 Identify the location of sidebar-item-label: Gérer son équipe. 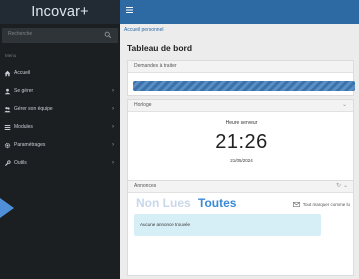
(33, 109).